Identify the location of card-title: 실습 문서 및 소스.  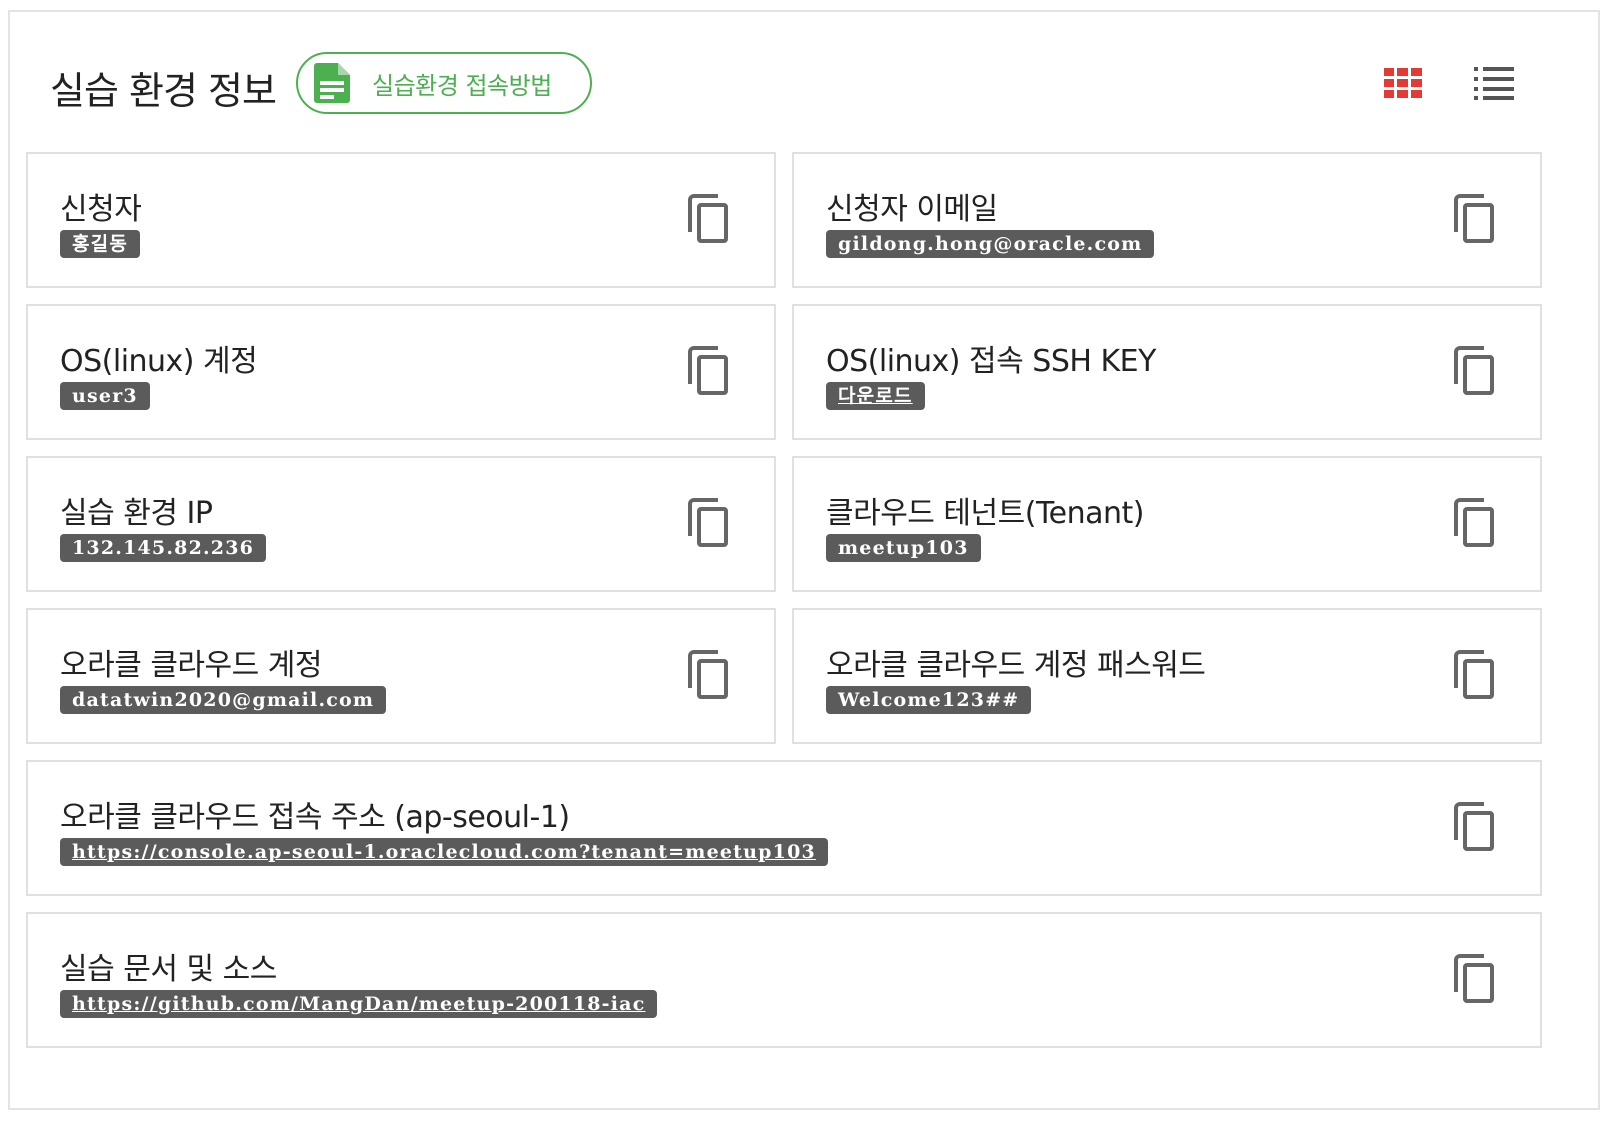
(168, 969).